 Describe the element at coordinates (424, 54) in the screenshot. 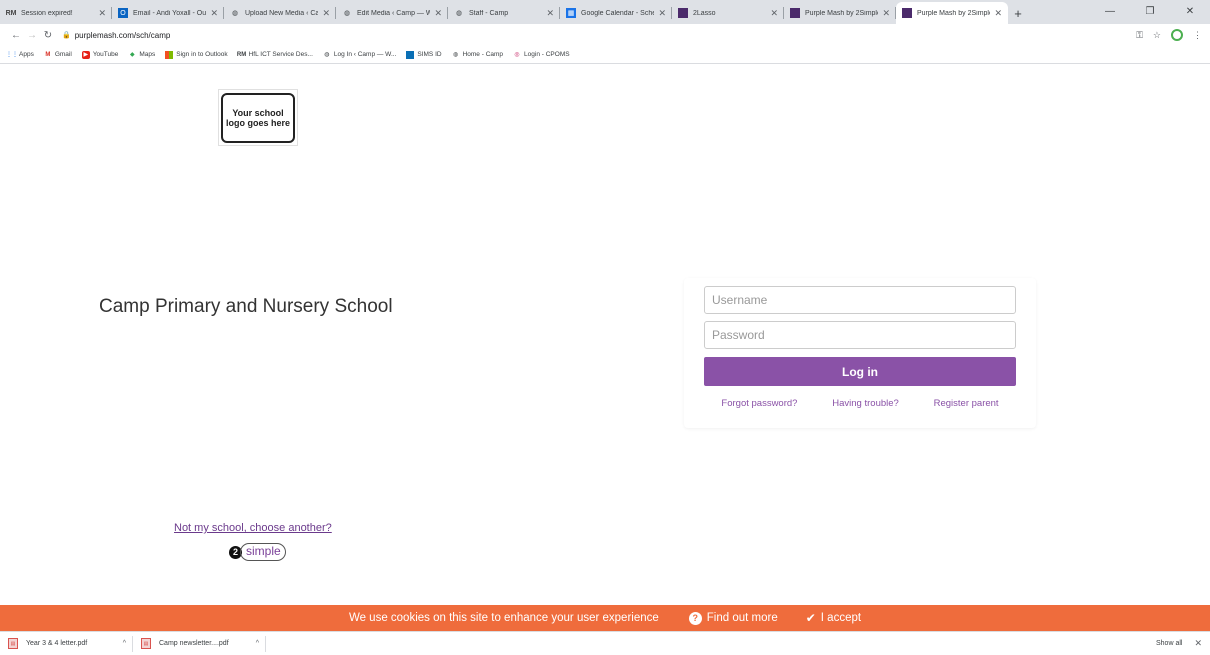

I see `bookmark-sims: SIMS ID` at that location.